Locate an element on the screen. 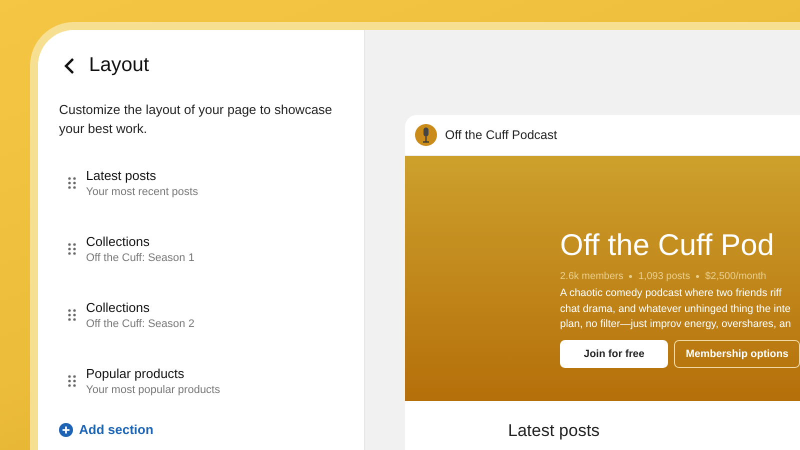 Image resolution: width=800 pixels, height=450 pixels. page-stat: 2.6k members is located at coordinates (592, 276).